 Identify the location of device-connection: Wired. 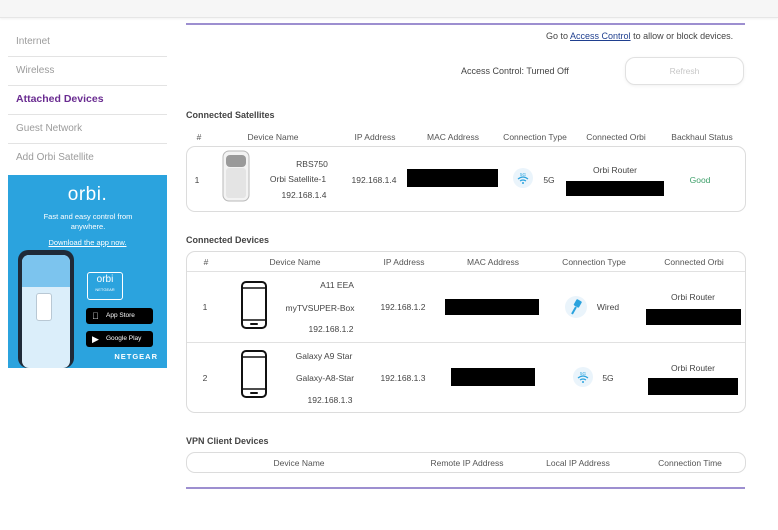
(608, 307).